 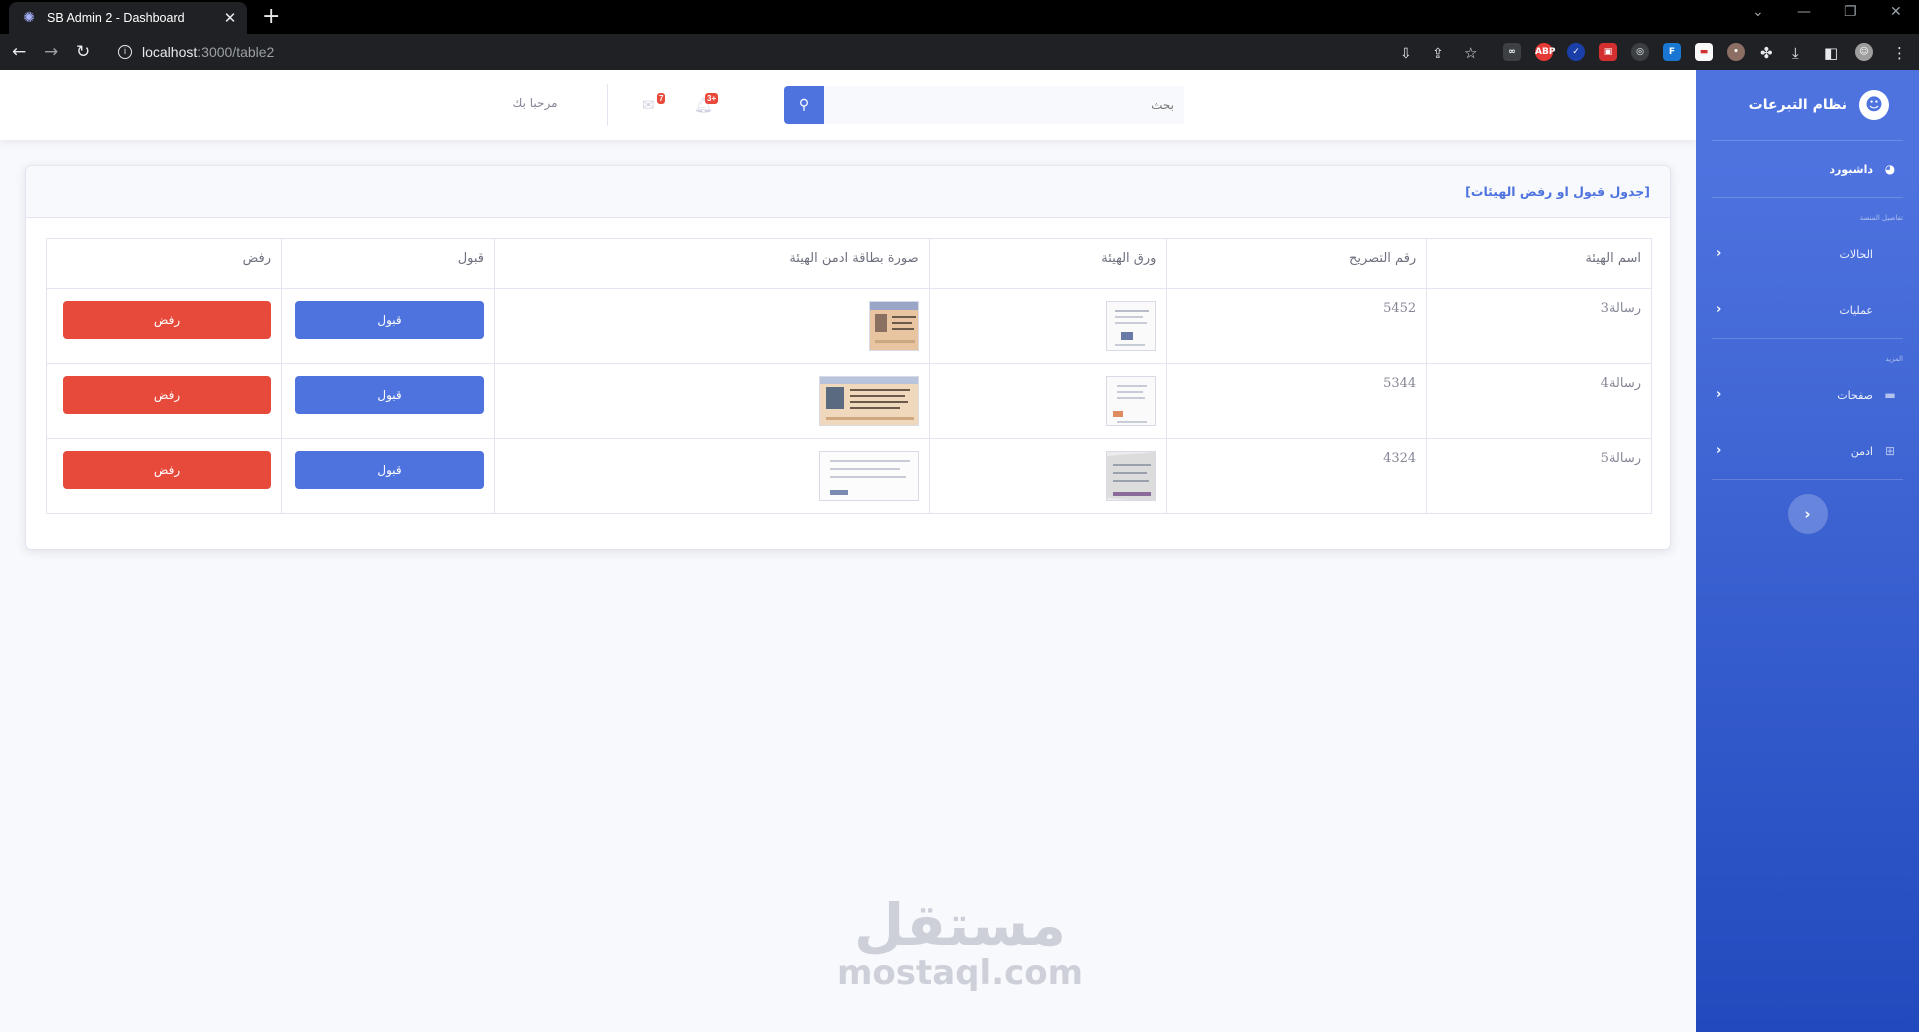 What do you see at coordinates (51, 52) in the screenshot?
I see `forward-icon: →` at bounding box center [51, 52].